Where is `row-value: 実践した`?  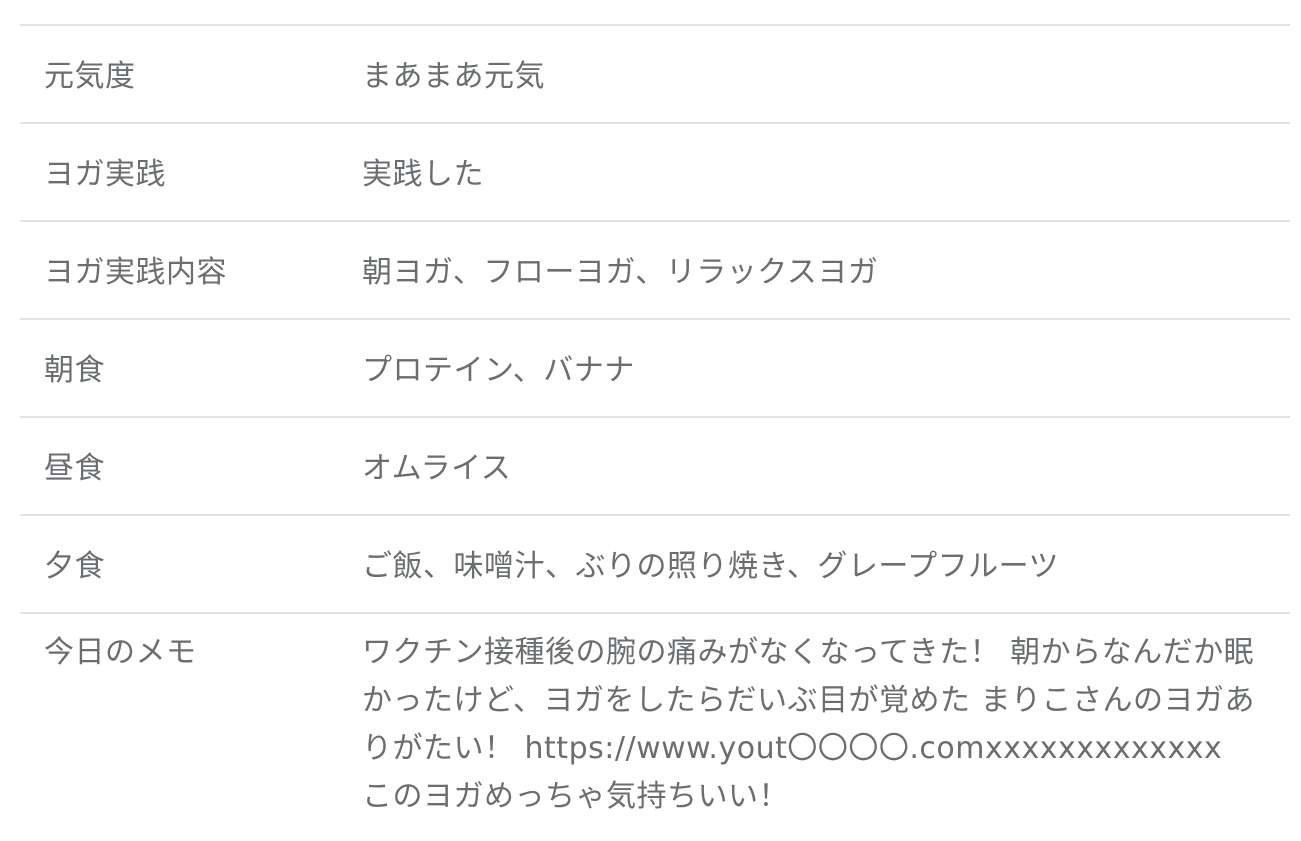
row-value: 実践した is located at coordinates (423, 174).